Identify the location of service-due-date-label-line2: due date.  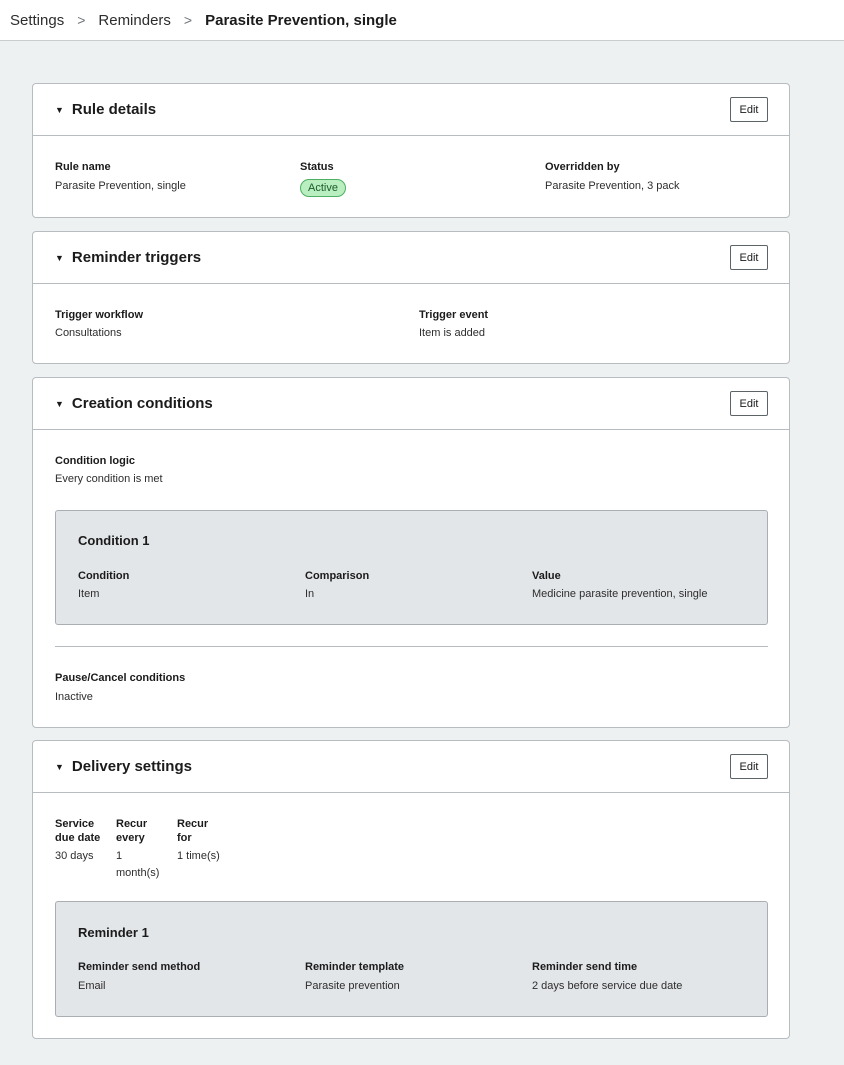
(78, 838).